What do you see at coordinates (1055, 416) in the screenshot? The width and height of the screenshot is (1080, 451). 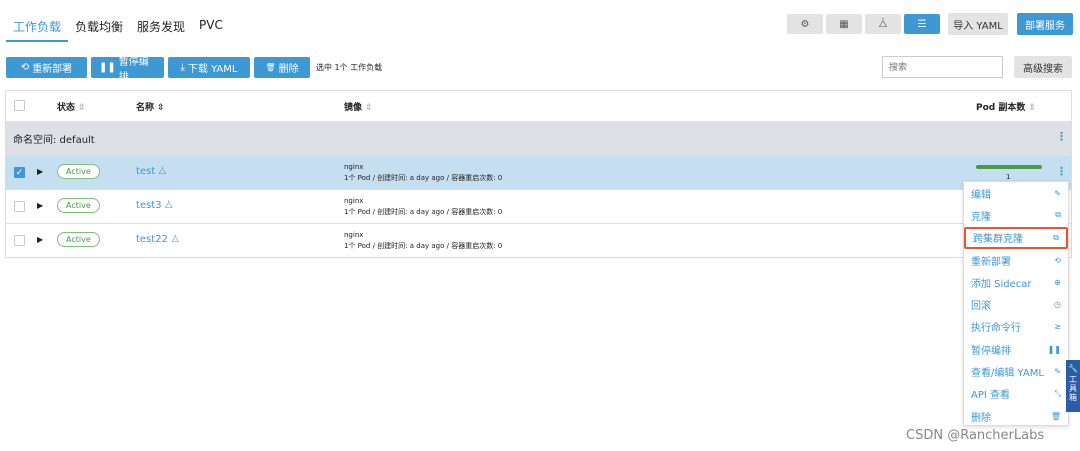 I see `trash-icon: 🗑` at bounding box center [1055, 416].